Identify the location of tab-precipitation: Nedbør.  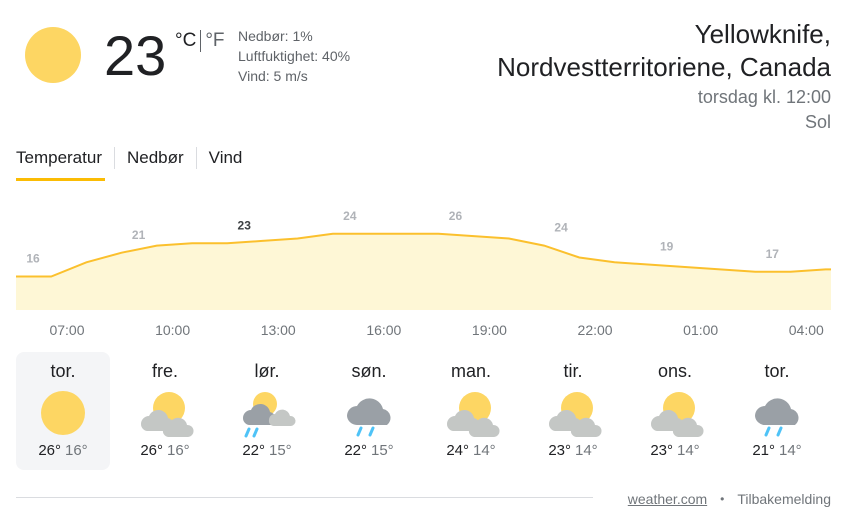
(155, 158).